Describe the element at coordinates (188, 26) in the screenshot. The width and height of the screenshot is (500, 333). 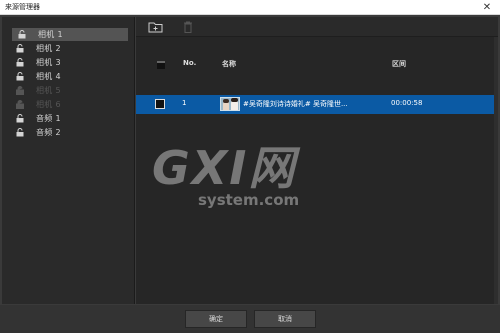
I see `trash-icon` at that location.